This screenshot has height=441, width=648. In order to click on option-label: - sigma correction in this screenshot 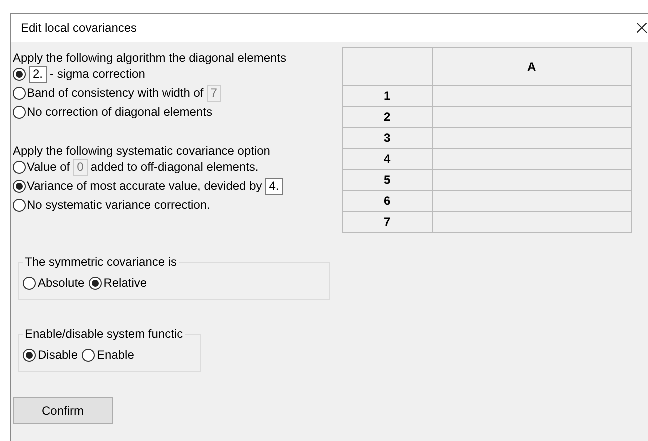, I will do `click(98, 74)`.